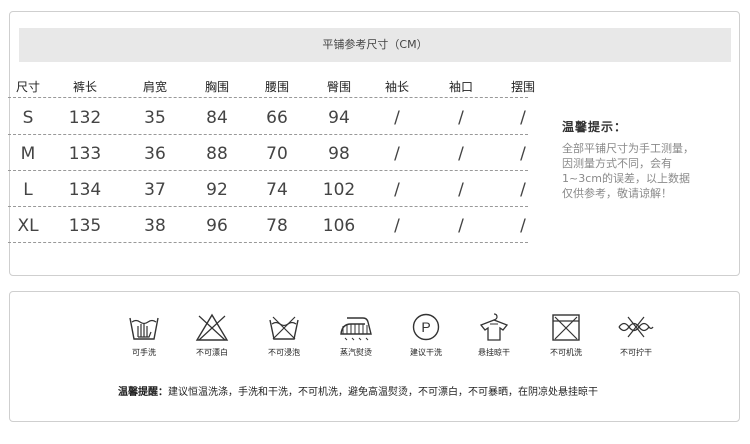  What do you see at coordinates (216, 87) in the screenshot?
I see `header-chest: 胸围` at bounding box center [216, 87].